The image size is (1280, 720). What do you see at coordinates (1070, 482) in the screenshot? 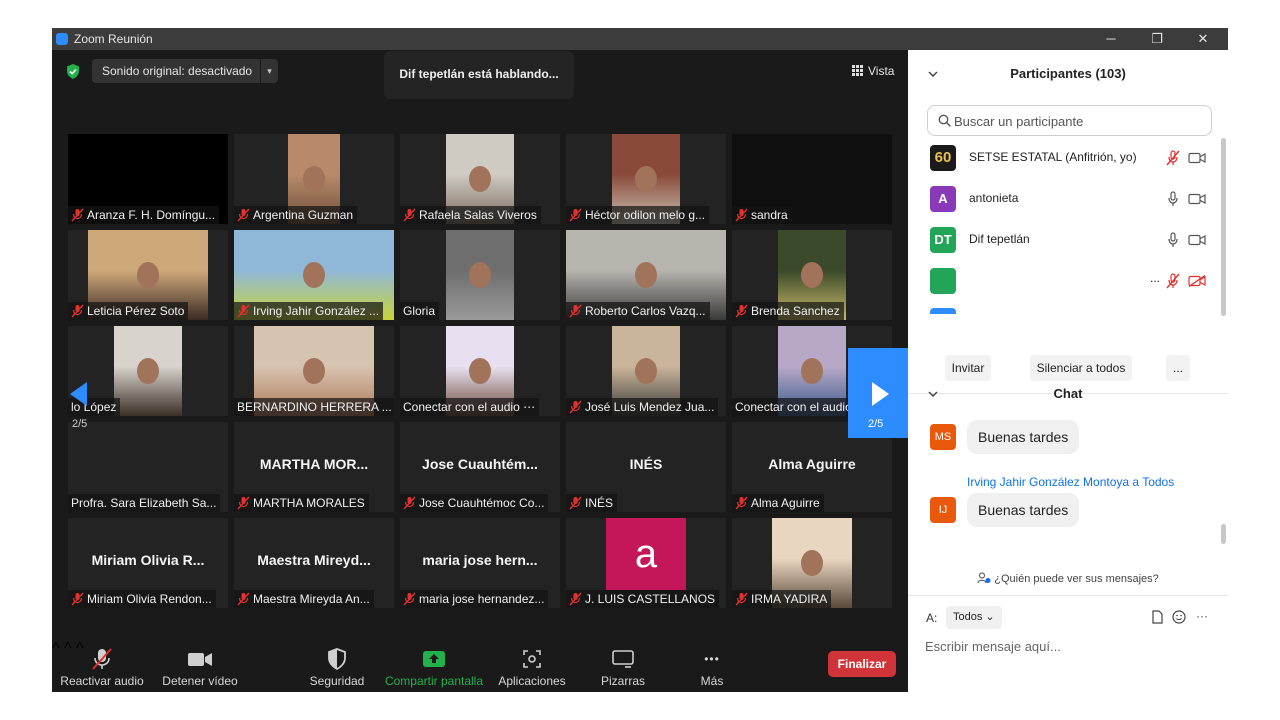
I see `chat-sender: Irving Jahir González Montoya a Todos` at bounding box center [1070, 482].